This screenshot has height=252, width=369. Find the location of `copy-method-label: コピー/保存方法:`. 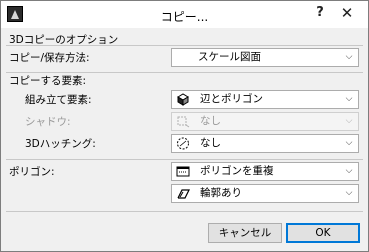

copy-method-label: コピー/保存方法: is located at coordinates (49, 58).